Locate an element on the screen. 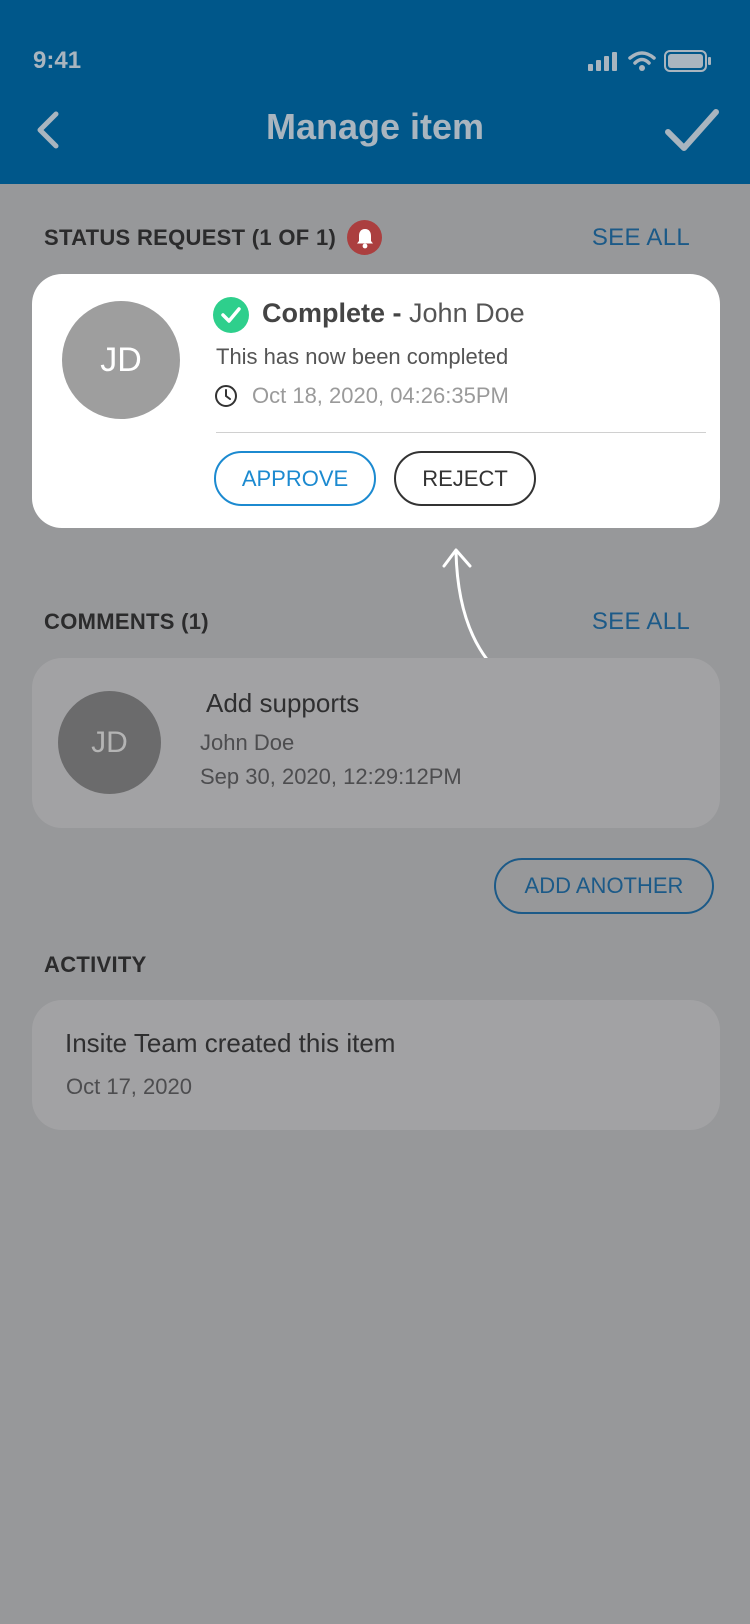 Image resolution: width=750 pixels, height=1624 pixels. activity-card is located at coordinates (376, 1065).